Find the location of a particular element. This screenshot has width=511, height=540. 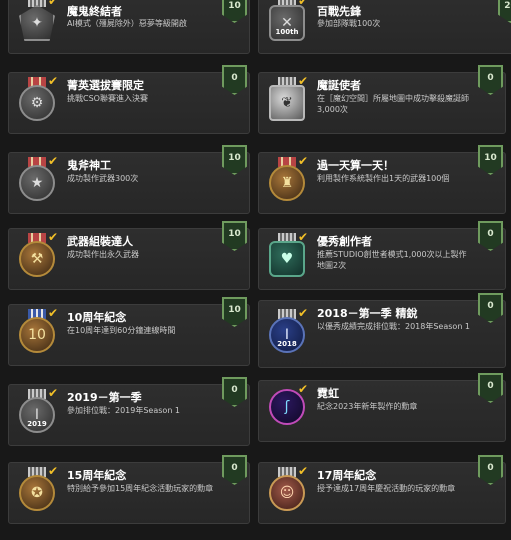

achievement-title: 百戰先鋒 is located at coordinates (339, 11).